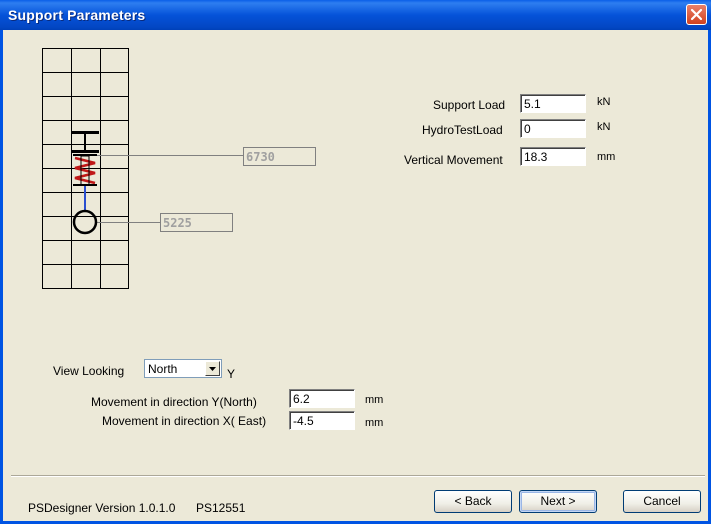 The image size is (711, 524). I want to click on hydrotest-load-label: HydroTestLoad, so click(462, 130).